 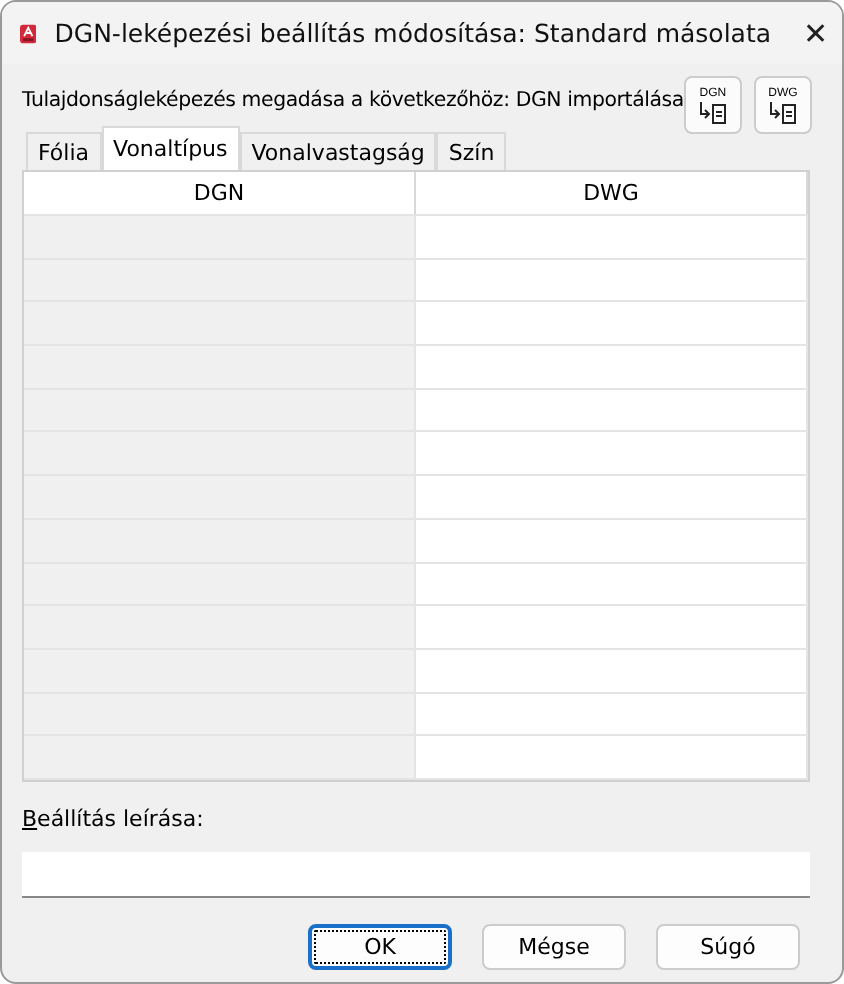 I want to click on description-field, so click(x=416, y=875).